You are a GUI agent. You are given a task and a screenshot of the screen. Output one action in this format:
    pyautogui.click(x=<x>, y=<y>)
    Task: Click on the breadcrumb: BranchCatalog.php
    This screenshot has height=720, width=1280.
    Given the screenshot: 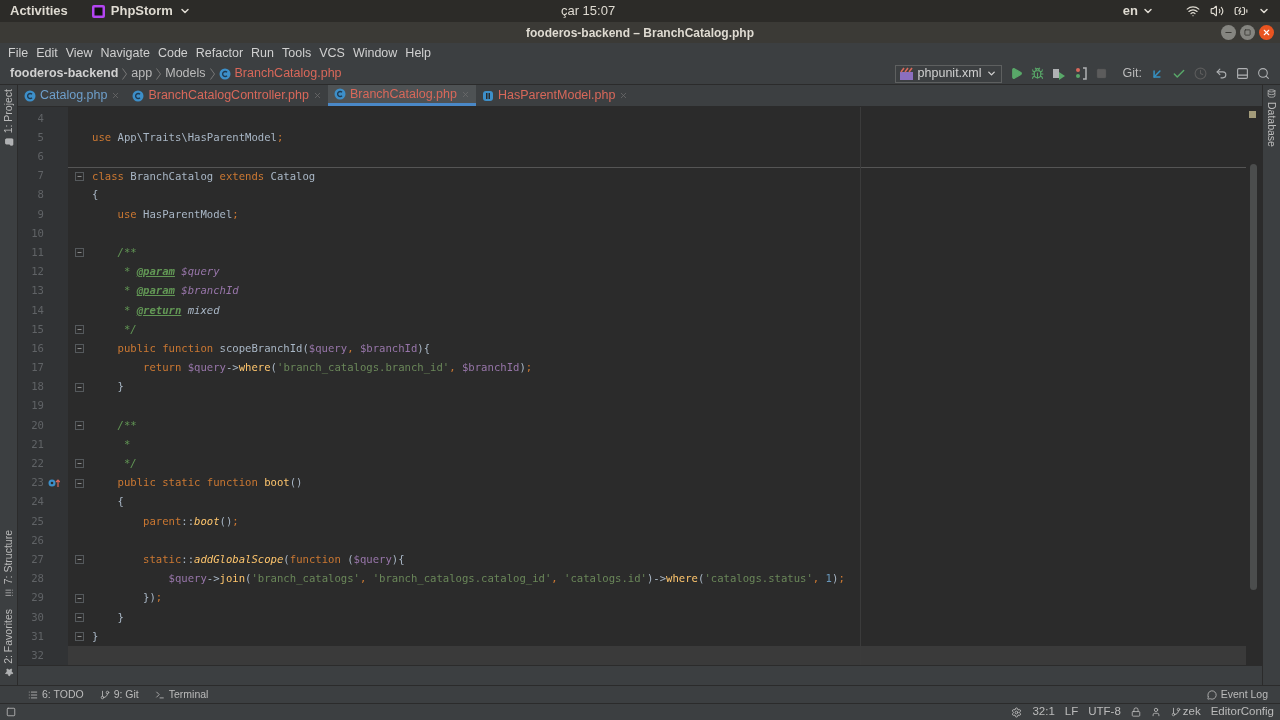 What is the action you would take?
    pyautogui.click(x=280, y=73)
    